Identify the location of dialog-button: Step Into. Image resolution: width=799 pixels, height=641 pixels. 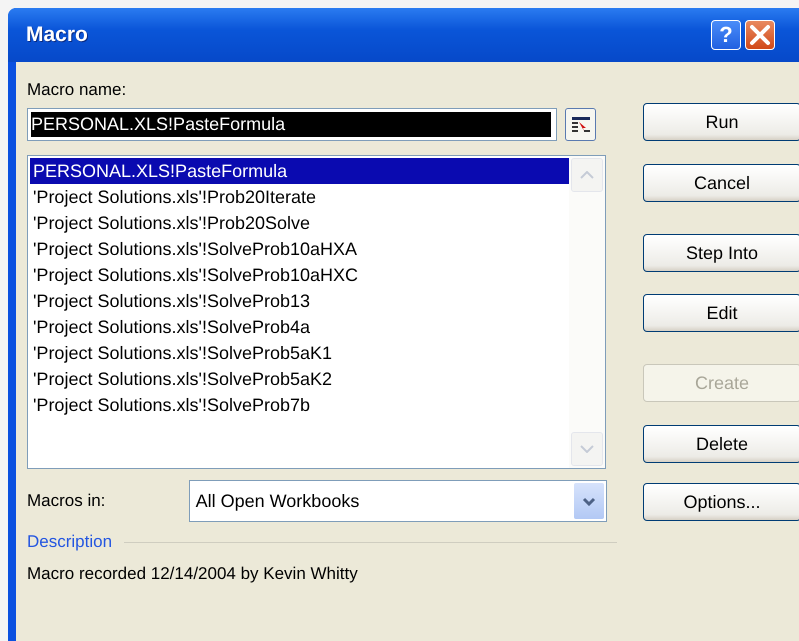
(721, 253).